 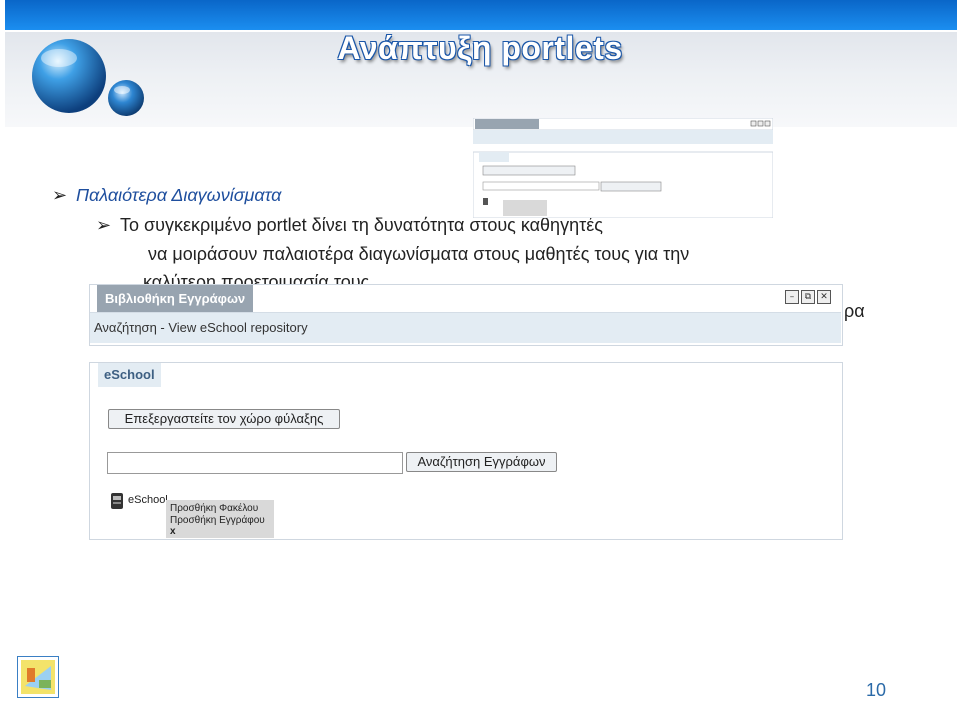 I want to click on section-tab-eschool: eSchool, so click(x=129, y=375).